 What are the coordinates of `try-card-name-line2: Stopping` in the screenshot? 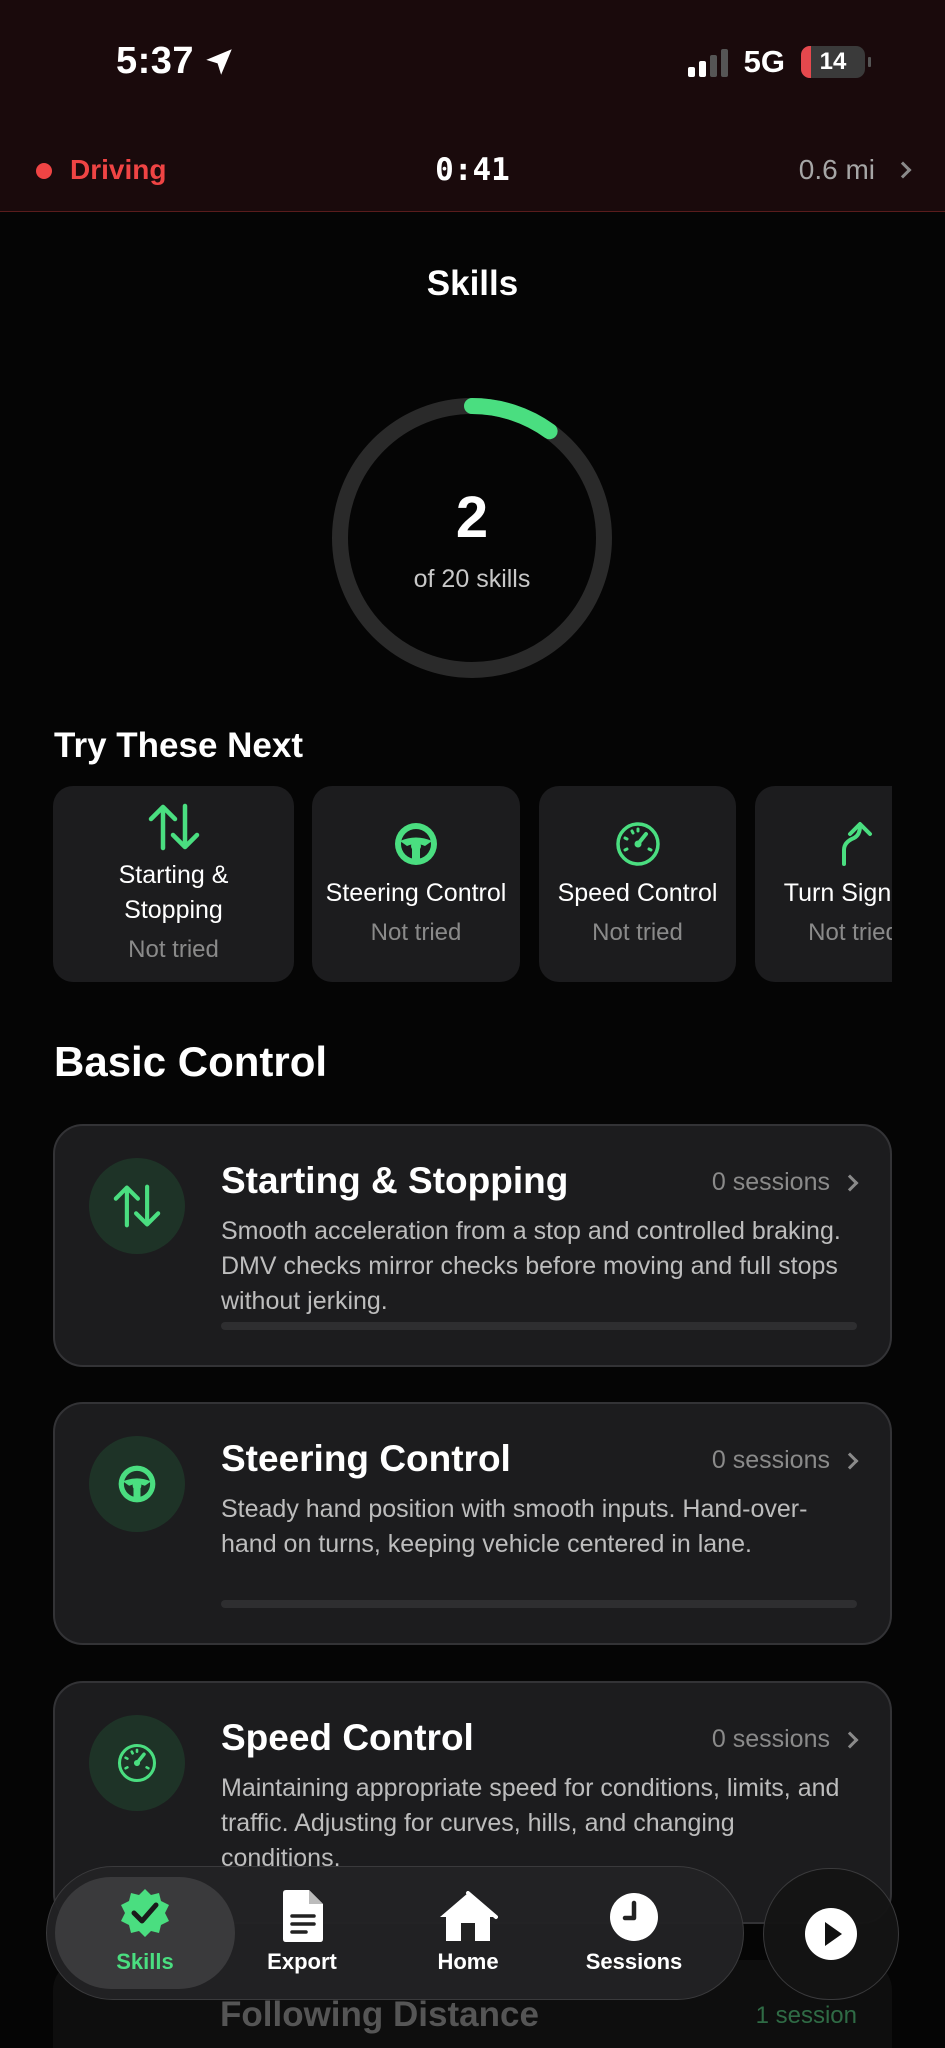 It's located at (173, 910).